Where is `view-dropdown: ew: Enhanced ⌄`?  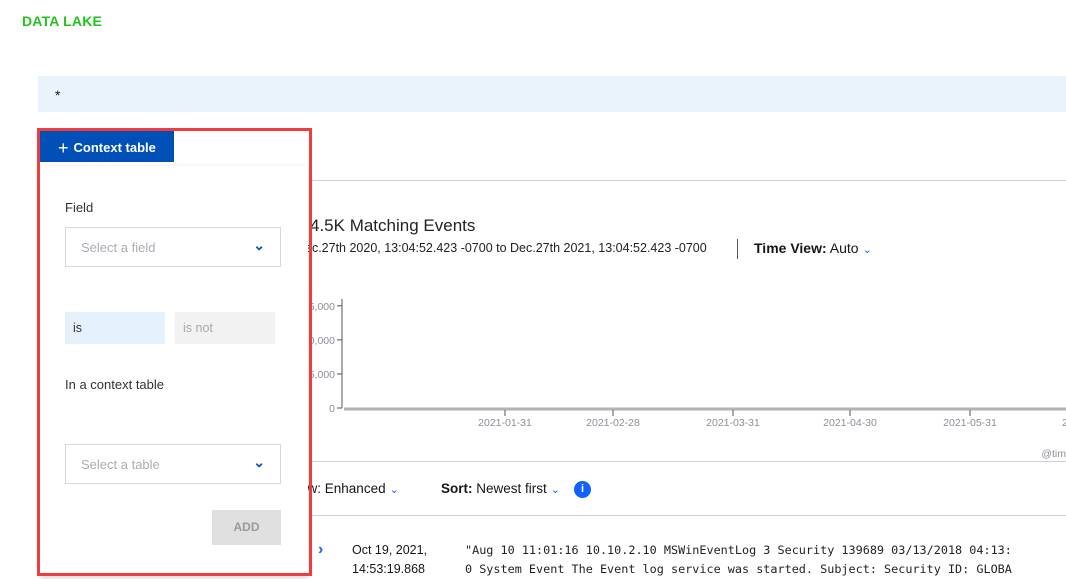 view-dropdown: ew: Enhanced ⌄ is located at coordinates (349, 488).